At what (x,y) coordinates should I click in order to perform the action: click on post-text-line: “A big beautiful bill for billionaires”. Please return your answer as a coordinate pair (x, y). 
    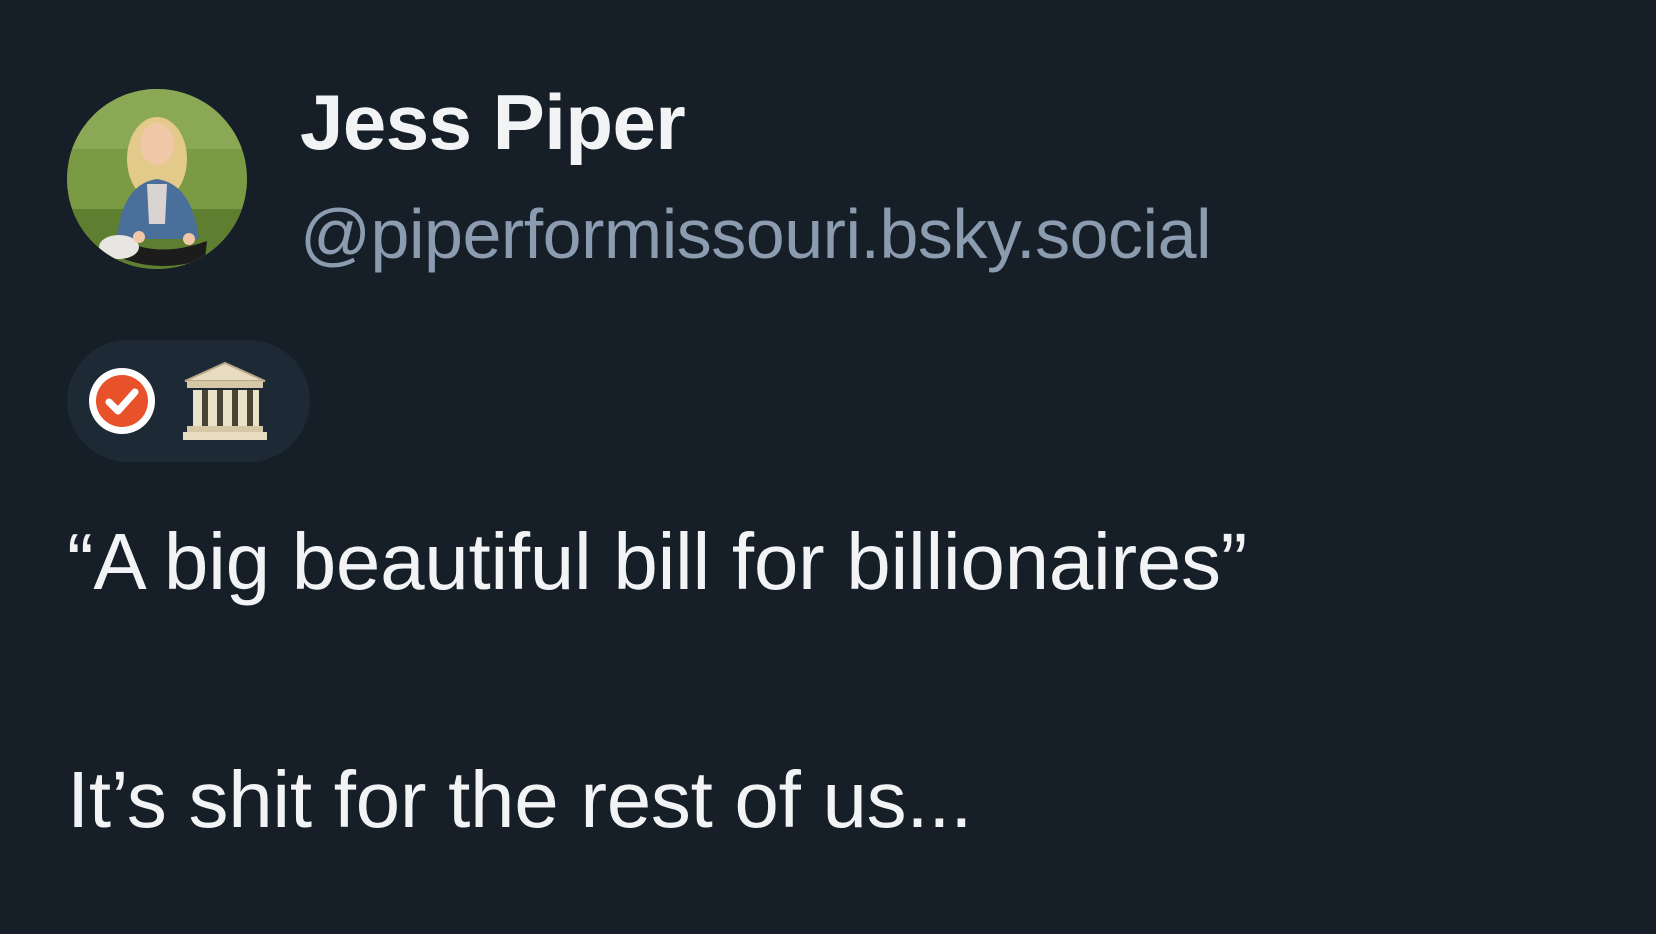
    Looking at the image, I should click on (657, 561).